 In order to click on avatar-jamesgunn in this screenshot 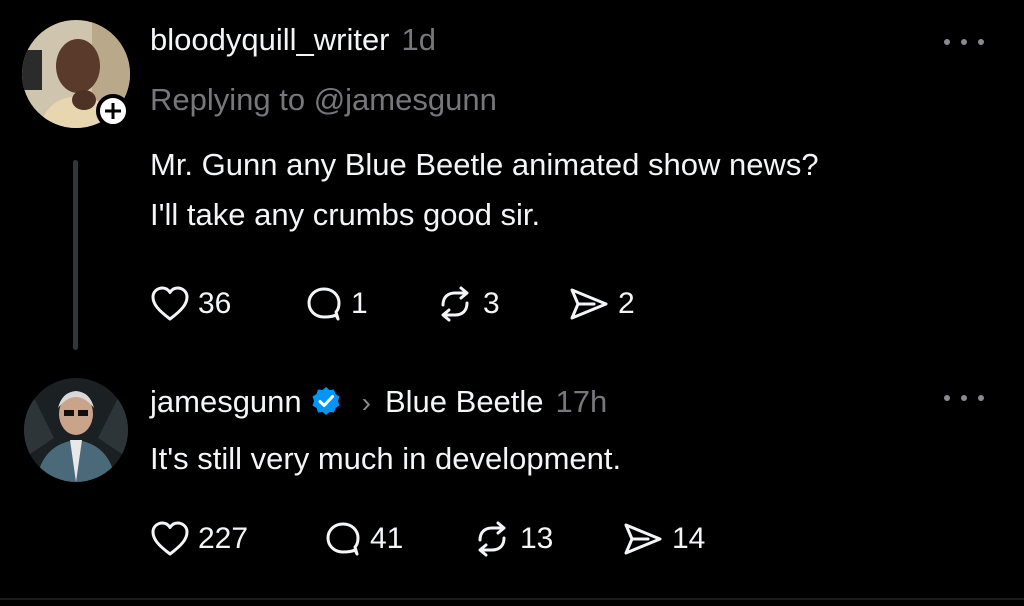, I will do `click(76, 430)`.